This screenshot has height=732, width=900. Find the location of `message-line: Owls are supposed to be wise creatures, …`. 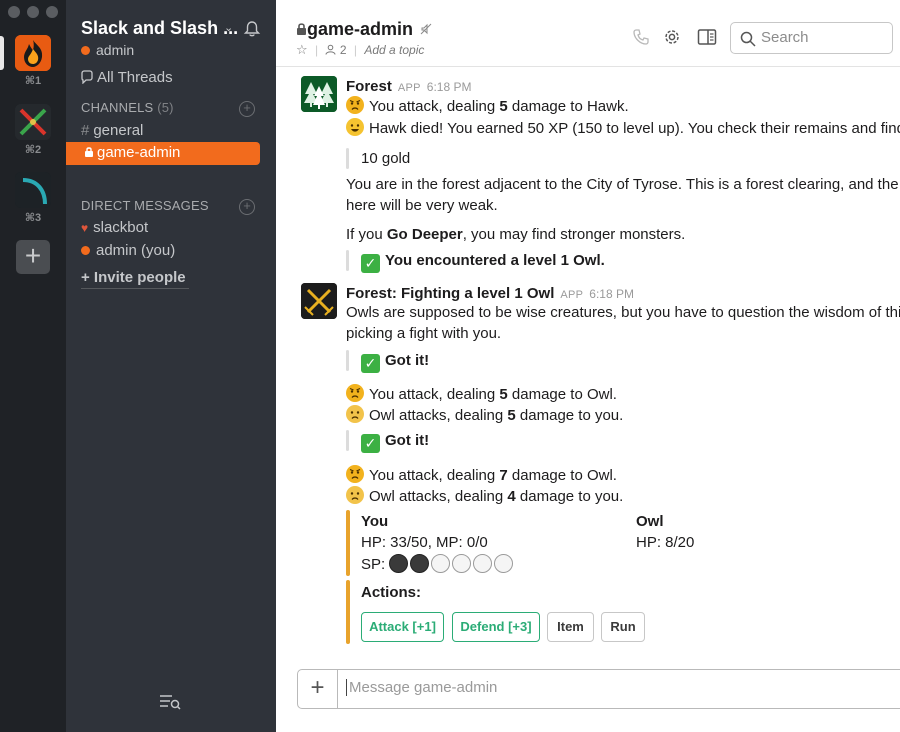

message-line: Owls are supposed to be wise creatures, … is located at coordinates (623, 312).